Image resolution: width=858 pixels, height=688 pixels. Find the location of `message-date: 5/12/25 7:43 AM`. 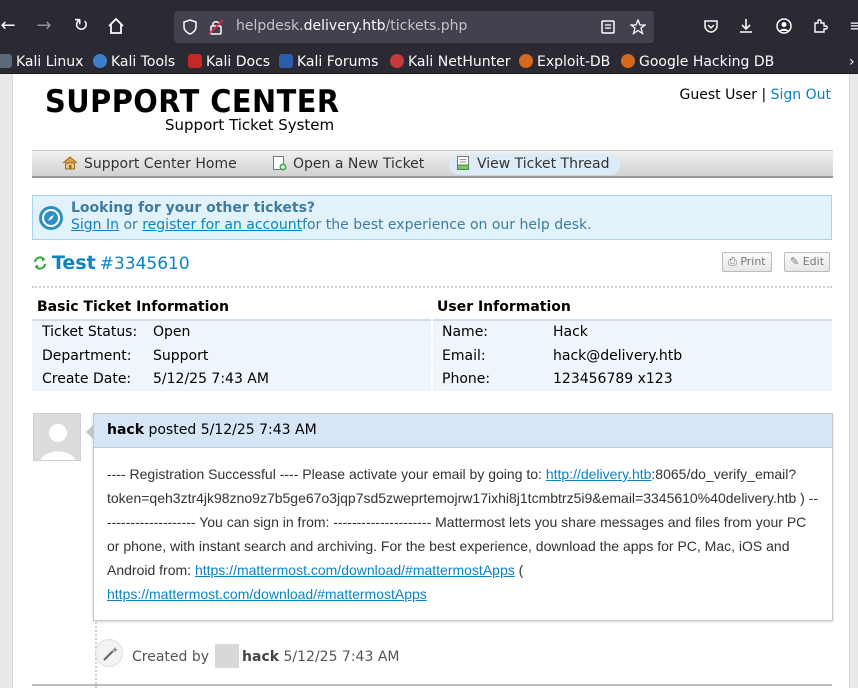

message-date: 5/12/25 7:43 AM is located at coordinates (258, 430).